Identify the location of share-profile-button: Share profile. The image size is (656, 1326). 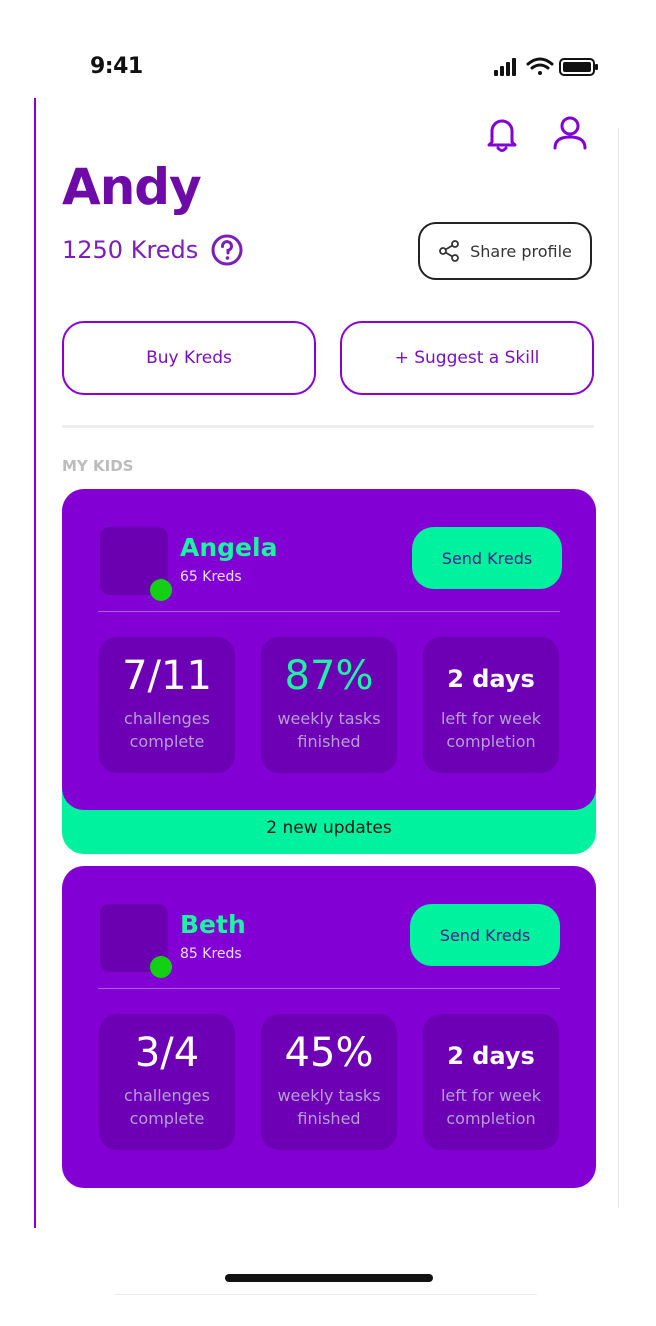
(505, 251).